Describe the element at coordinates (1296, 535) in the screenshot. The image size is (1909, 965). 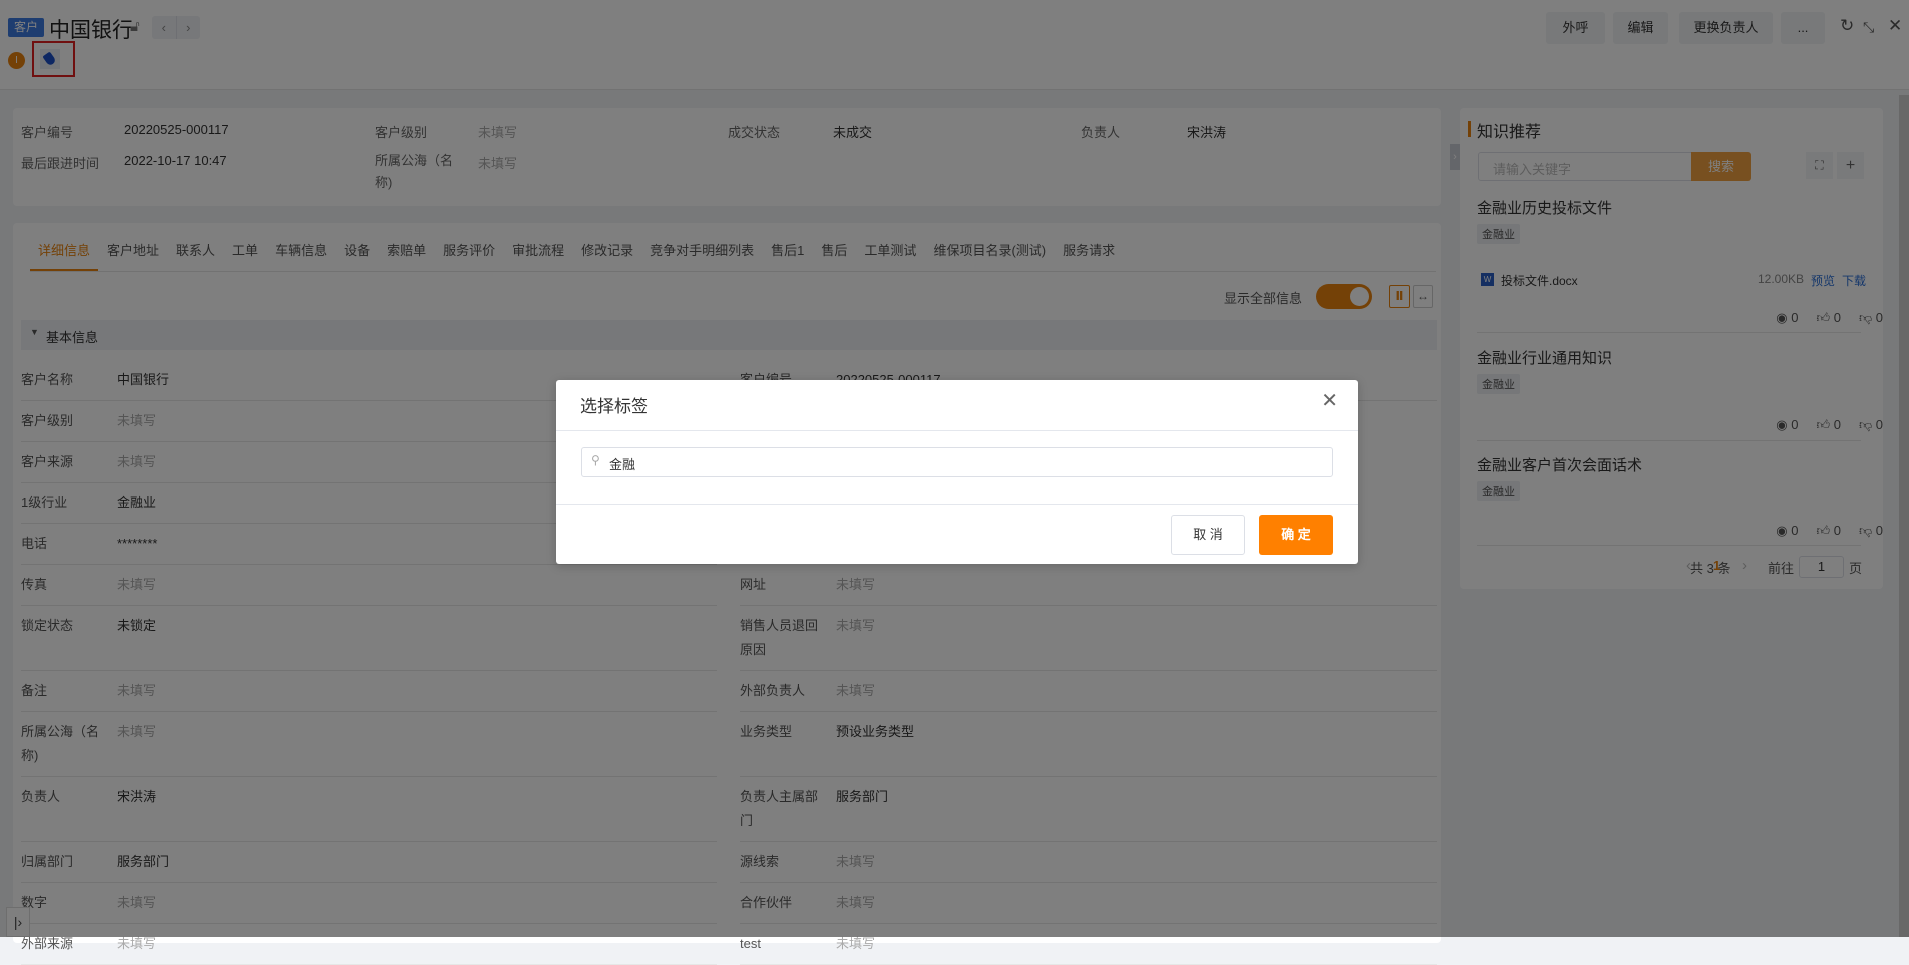
I see `confirm-button: 确 定` at that location.